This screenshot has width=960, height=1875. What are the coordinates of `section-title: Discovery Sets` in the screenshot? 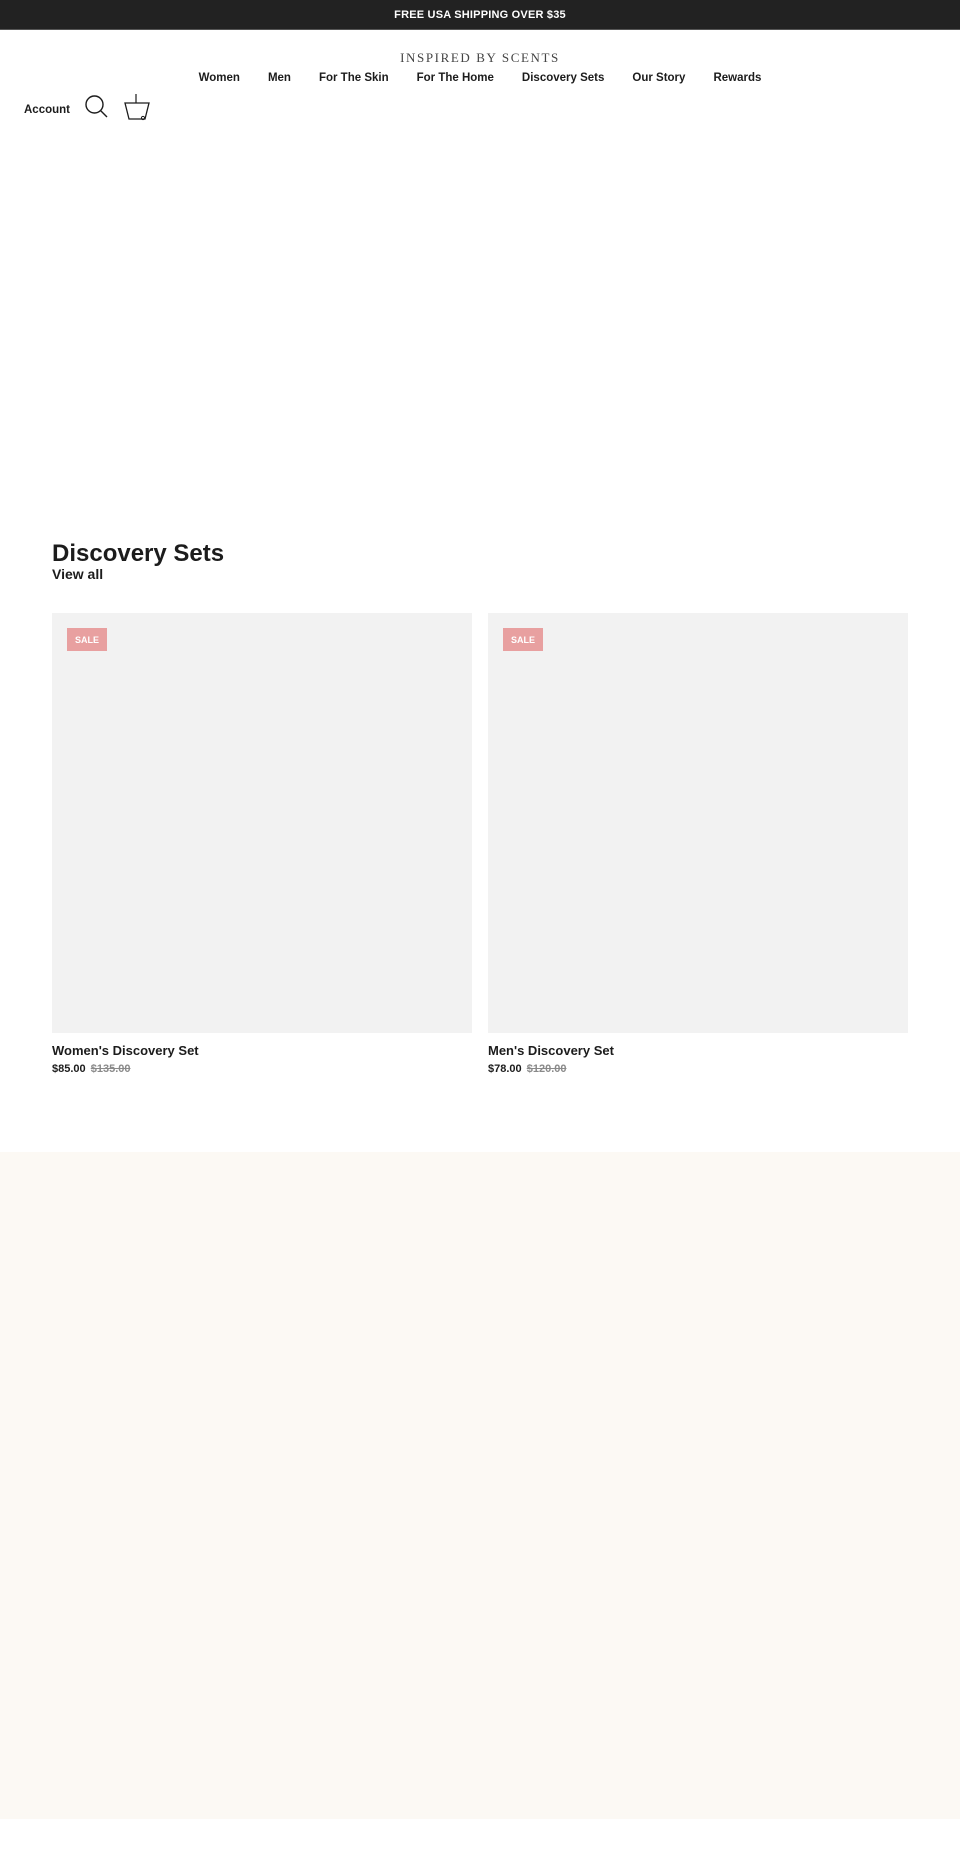 It's located at (138, 553).